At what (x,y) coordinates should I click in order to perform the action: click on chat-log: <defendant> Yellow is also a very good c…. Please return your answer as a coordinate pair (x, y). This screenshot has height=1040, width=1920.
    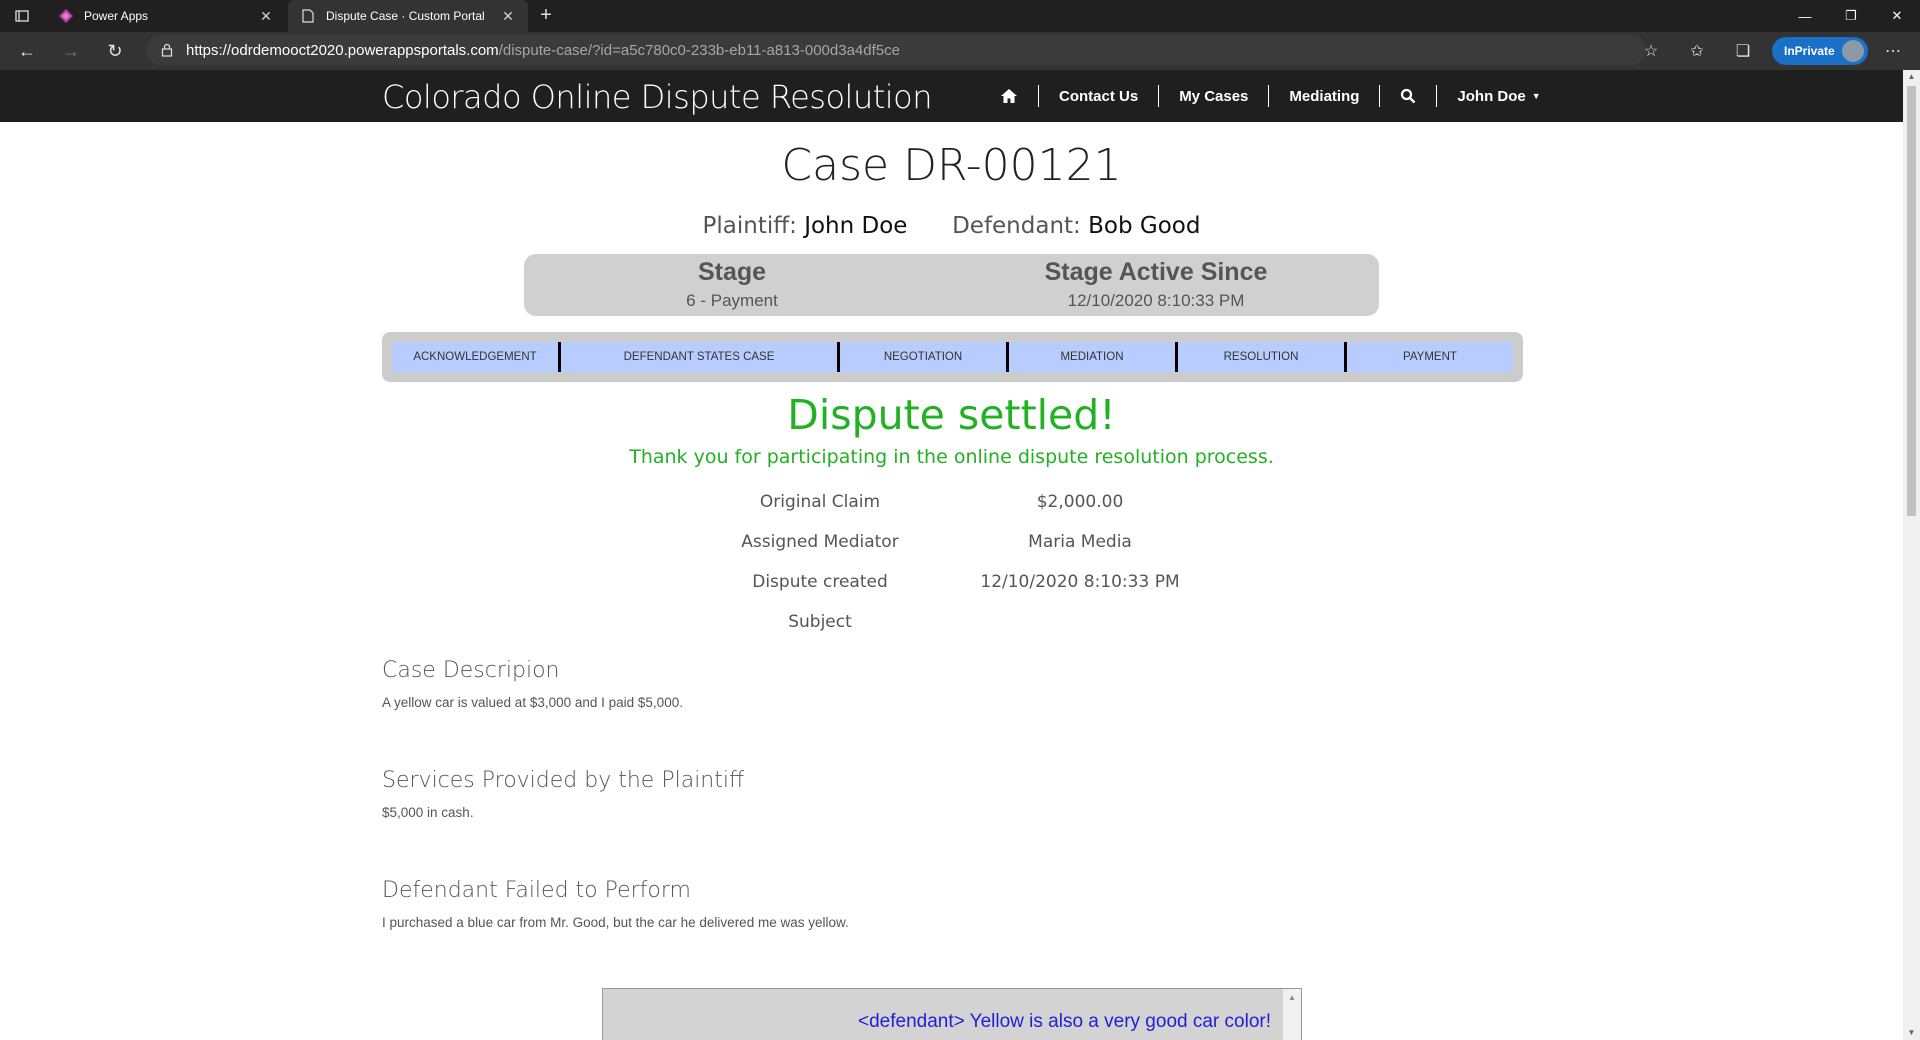
    Looking at the image, I should click on (952, 1014).